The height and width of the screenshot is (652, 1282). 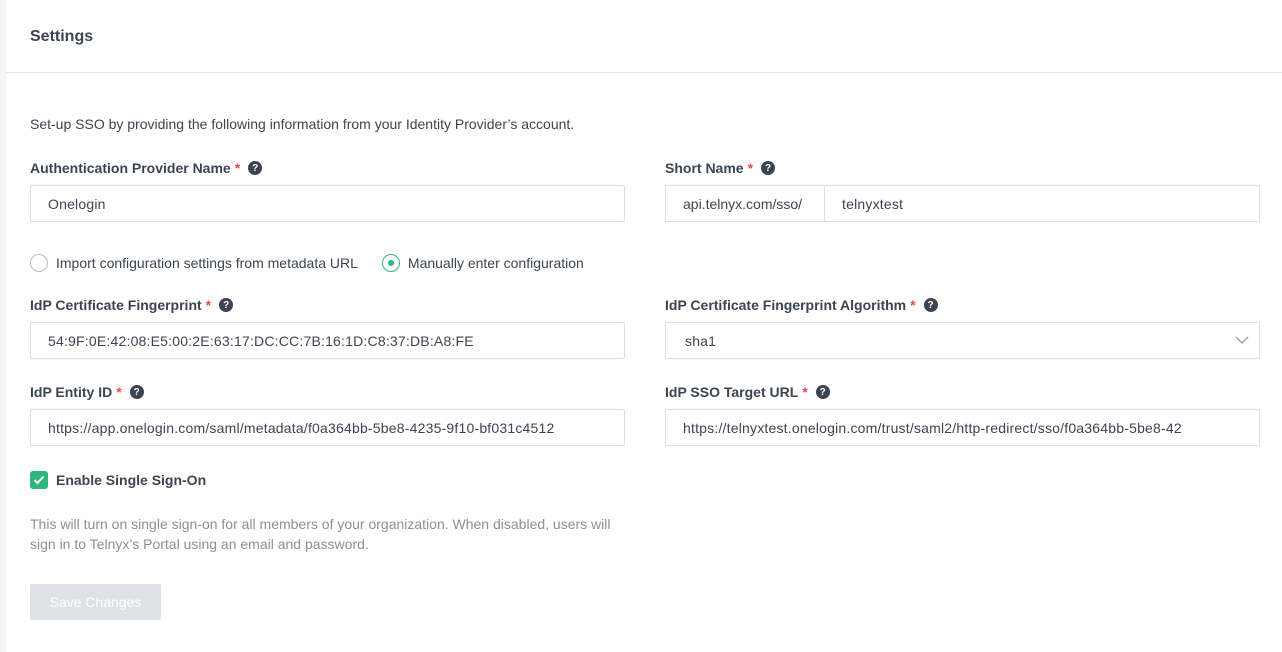 I want to click on check-icon, so click(x=39, y=480).